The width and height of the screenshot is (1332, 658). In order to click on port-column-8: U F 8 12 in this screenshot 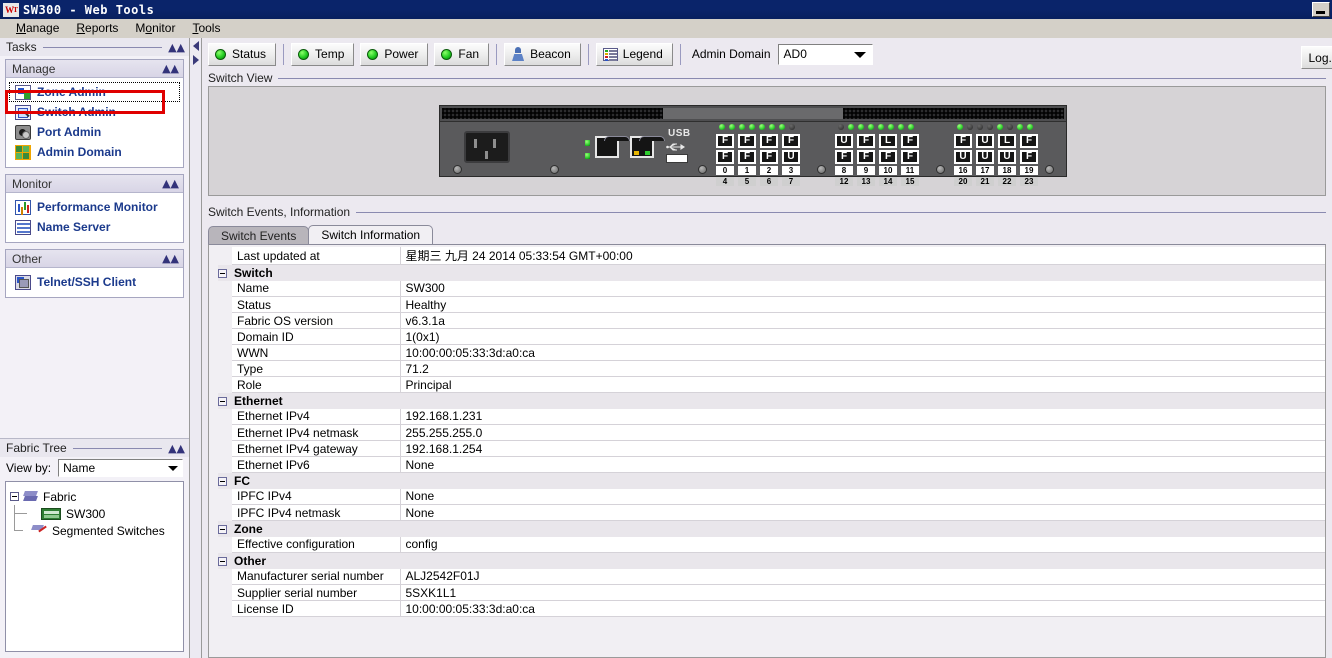, I will do `click(844, 160)`.